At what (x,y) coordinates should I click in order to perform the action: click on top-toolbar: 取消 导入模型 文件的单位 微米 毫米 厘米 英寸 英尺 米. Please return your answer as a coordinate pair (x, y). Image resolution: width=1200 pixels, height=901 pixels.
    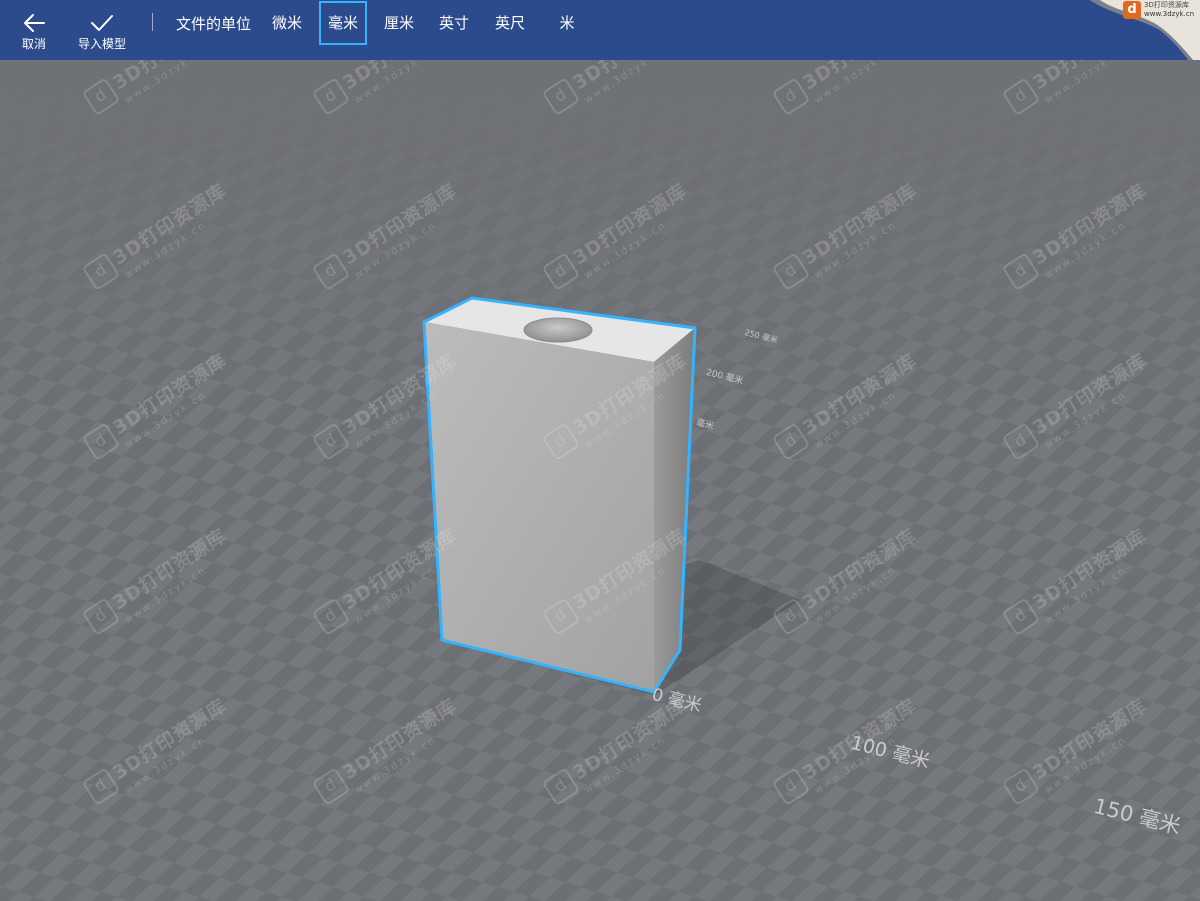
    Looking at the image, I should click on (600, 30).